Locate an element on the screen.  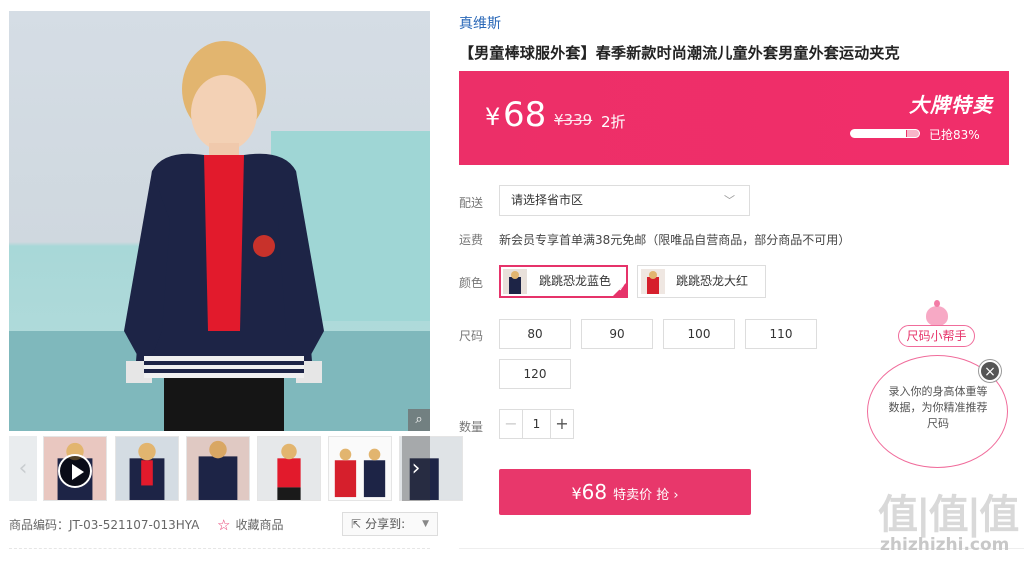
size-helper-tag: 尺码小帮手 is located at coordinates (936, 336).